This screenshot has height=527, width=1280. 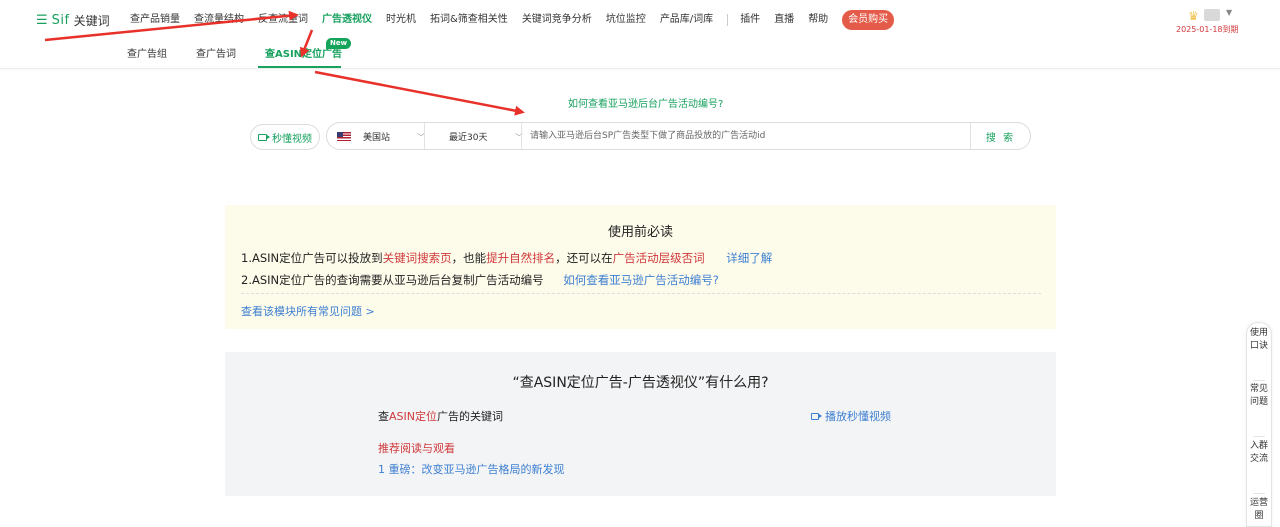 I want to click on avatar, so click(x=1212, y=15).